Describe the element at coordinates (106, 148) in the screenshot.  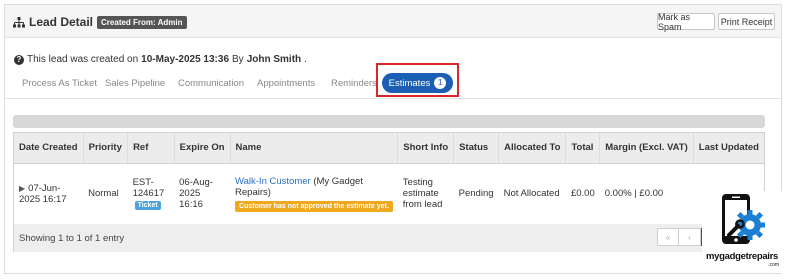
I see `col-priority: Priority` at that location.